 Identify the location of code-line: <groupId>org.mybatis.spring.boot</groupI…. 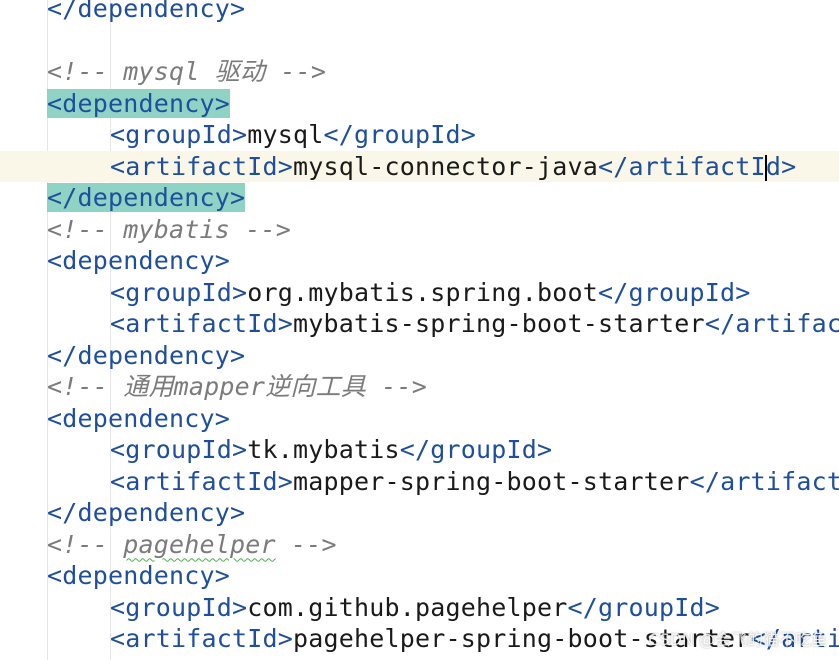
(419, 292).